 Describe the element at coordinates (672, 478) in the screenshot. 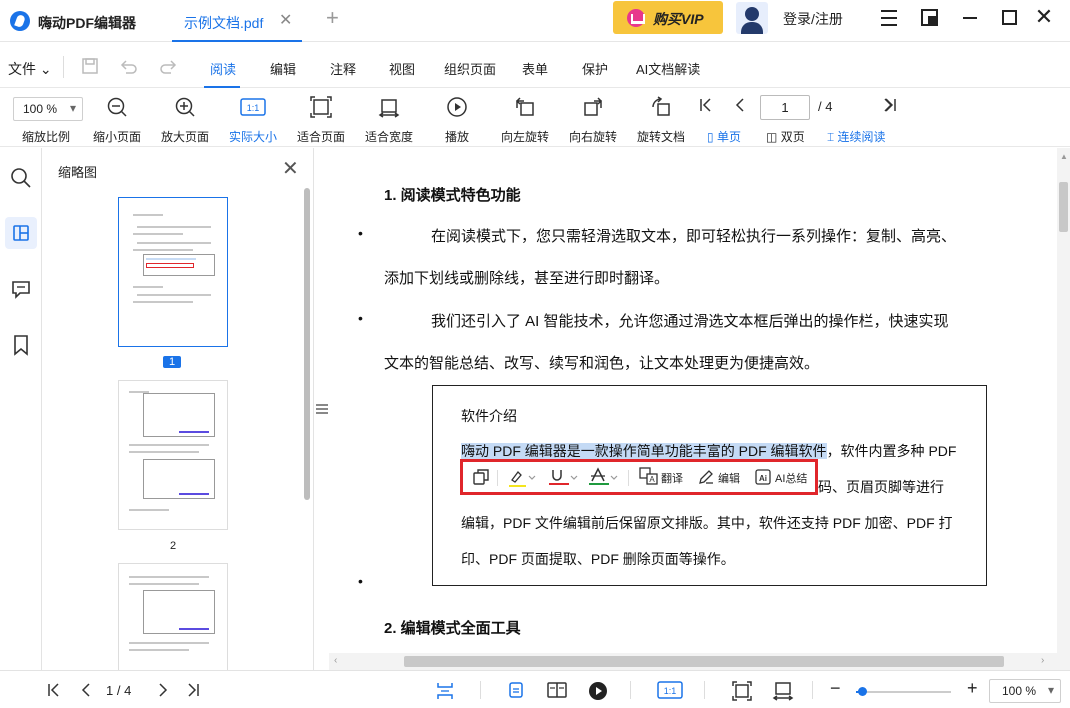

I see `translate-label: 翻译` at that location.